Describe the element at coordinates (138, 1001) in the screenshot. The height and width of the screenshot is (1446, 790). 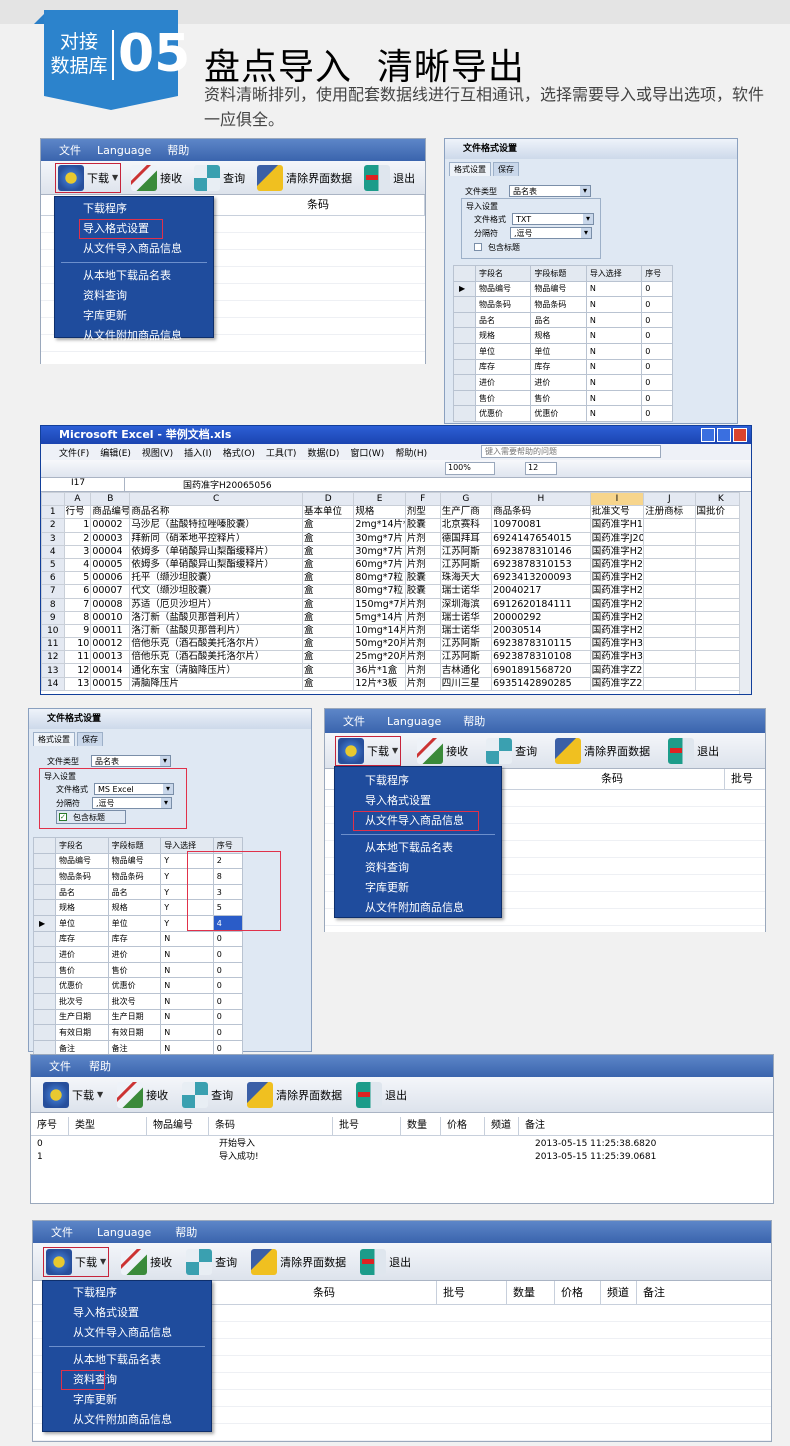
I see `table-row: 批次号 批次号 N 0` at that location.